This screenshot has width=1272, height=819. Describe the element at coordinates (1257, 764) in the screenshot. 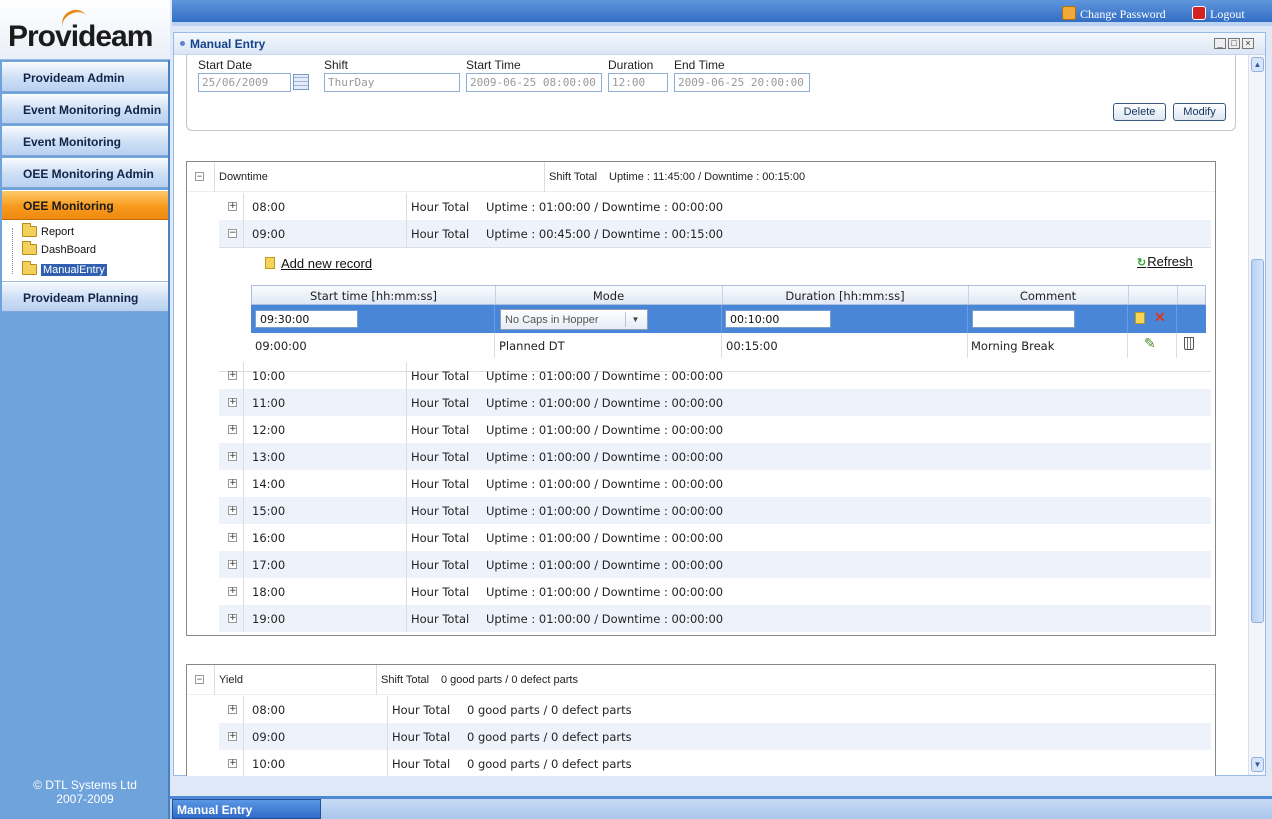

I see `scroll-down-icon: ▼` at that location.